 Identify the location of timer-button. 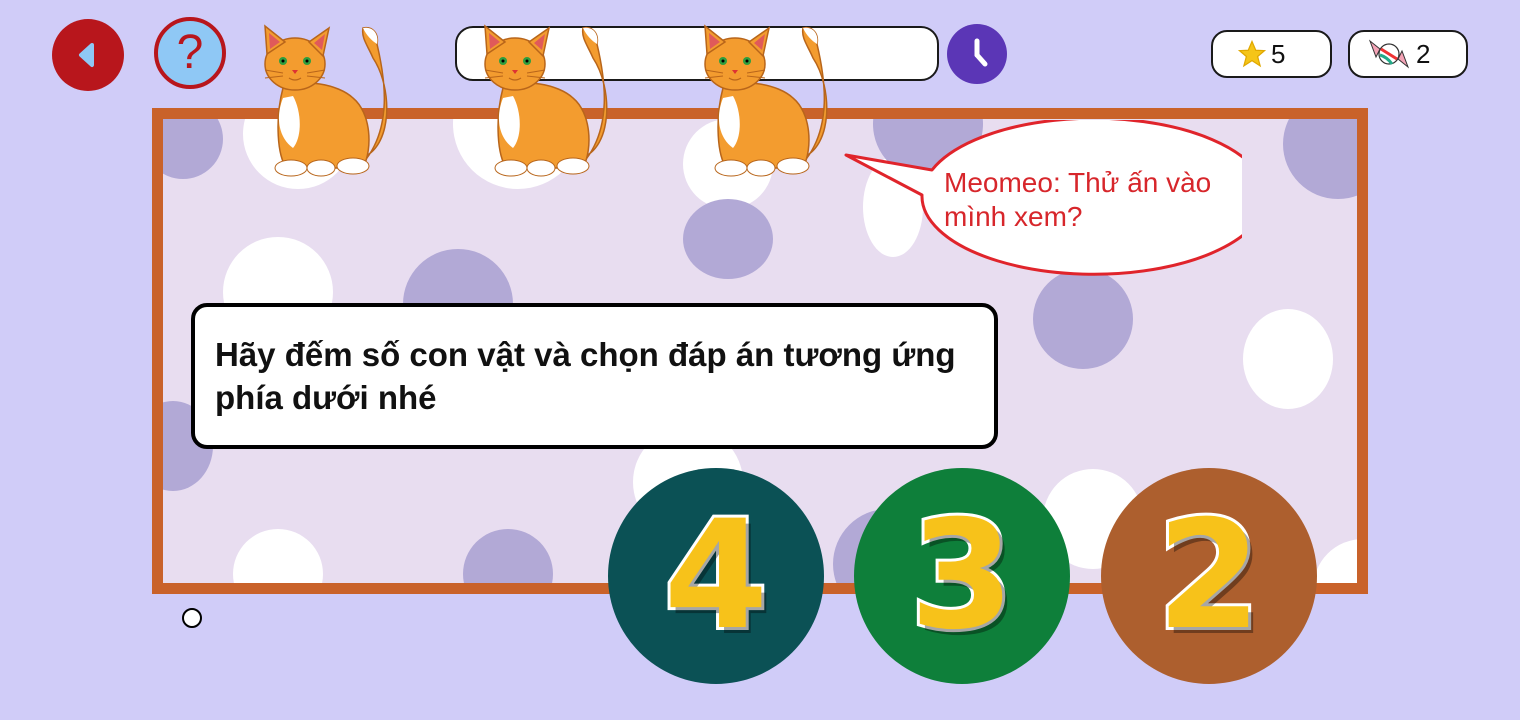
(977, 54).